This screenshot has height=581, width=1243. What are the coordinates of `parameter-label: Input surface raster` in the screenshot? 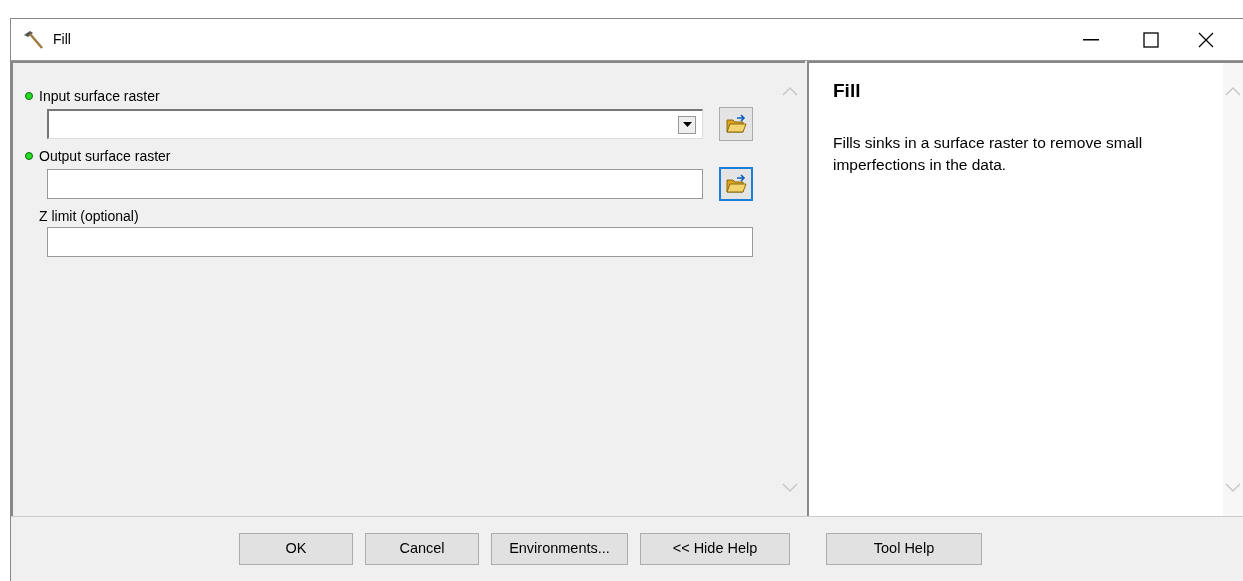 It's located at (99, 96).